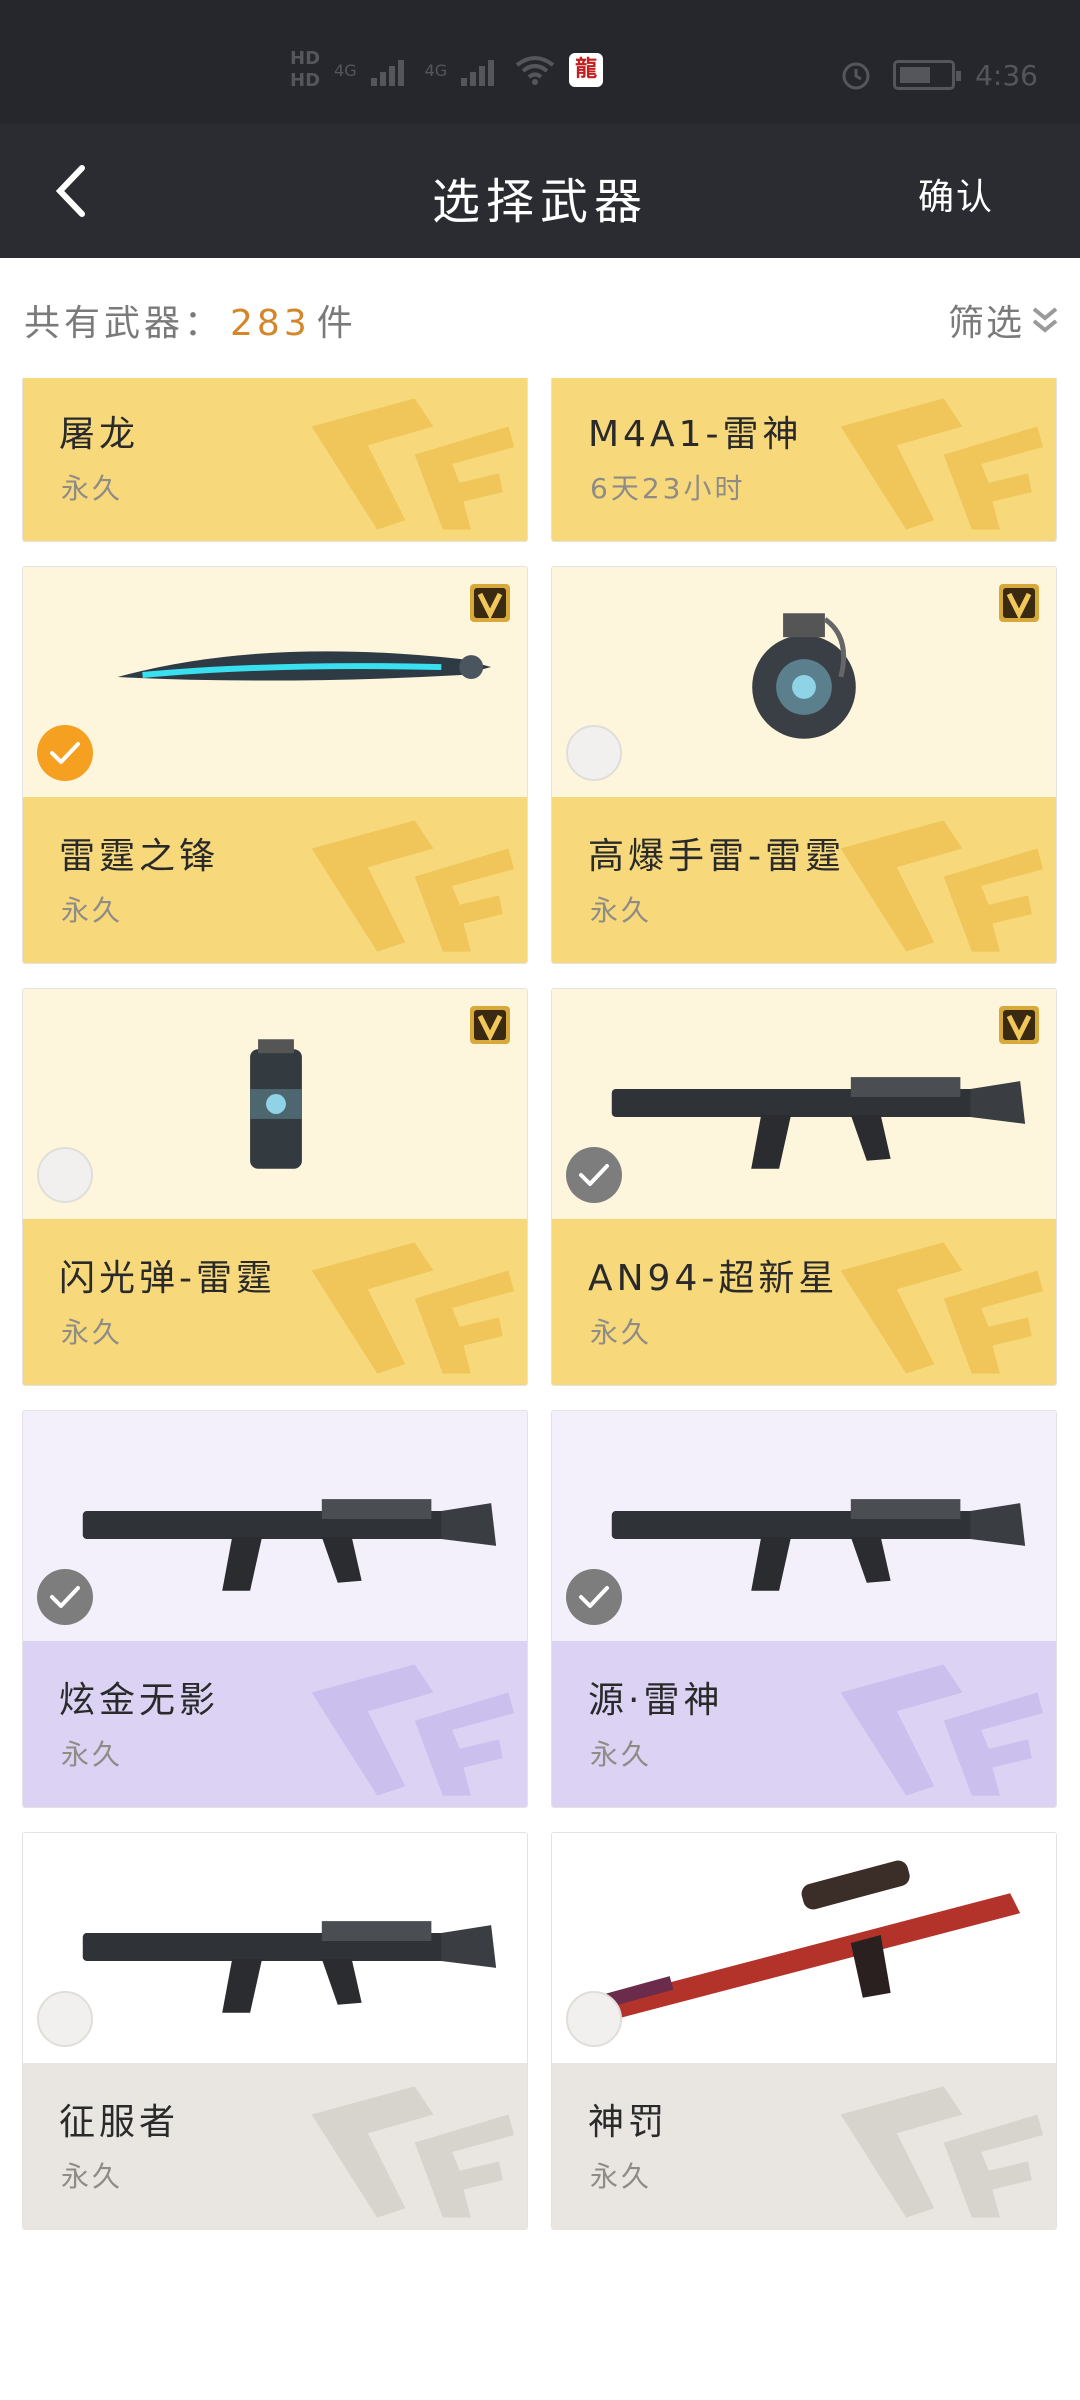 The width and height of the screenshot is (1080, 2400). I want to click on clock: 4:36, so click(1006, 75).